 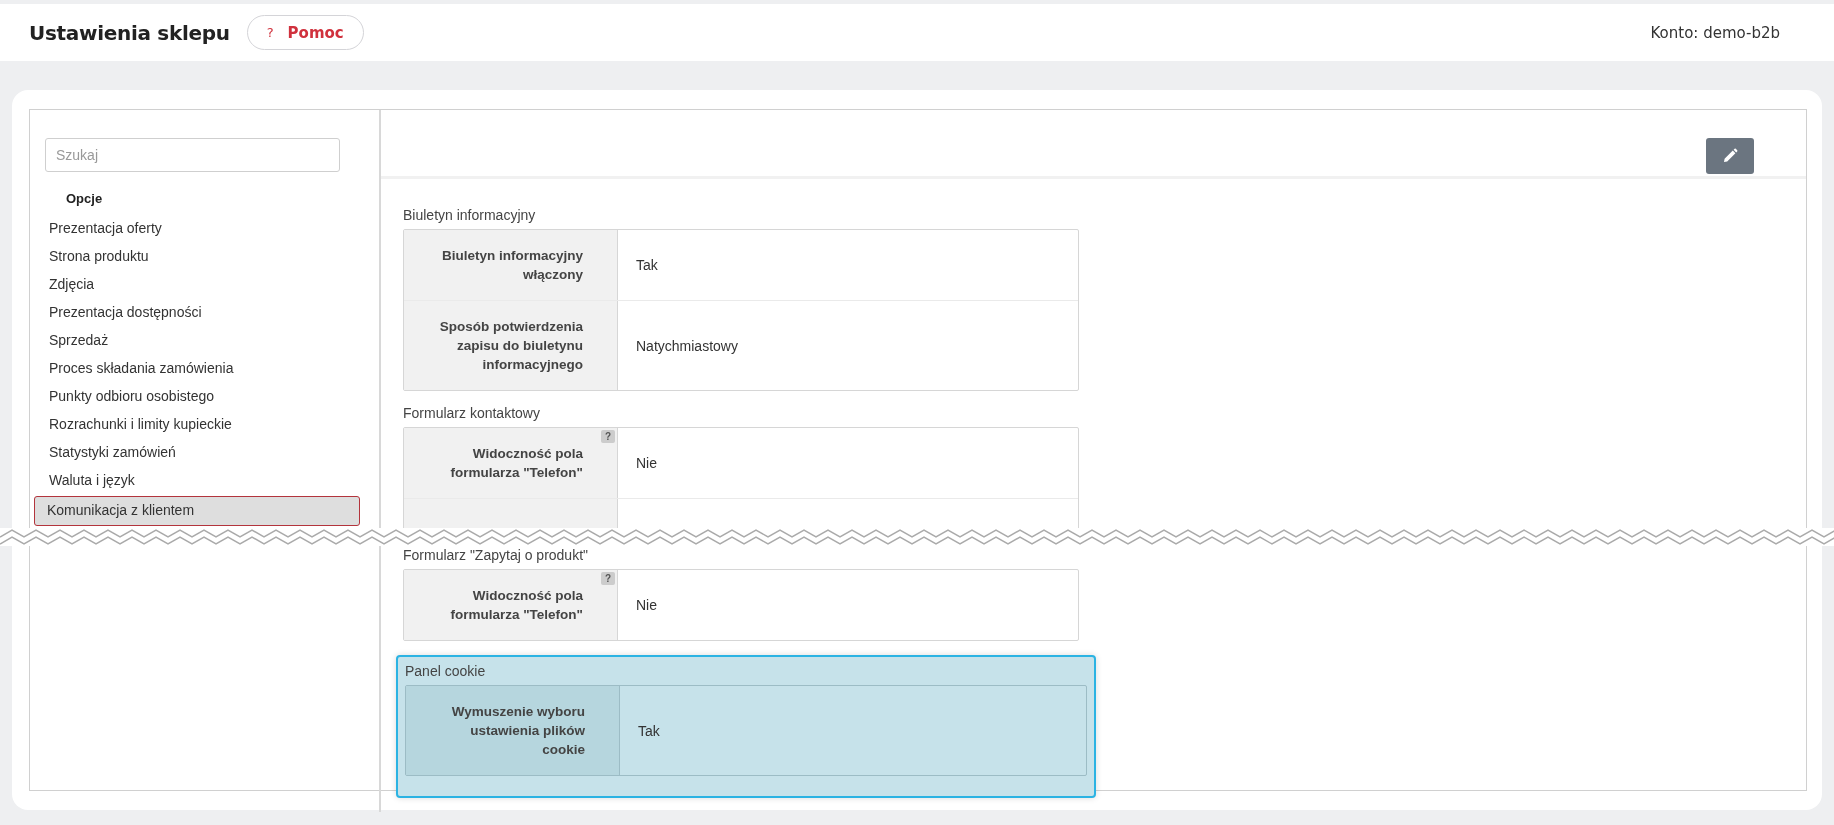 What do you see at coordinates (99, 256) in the screenshot?
I see `sidebar-item: Strona produktu` at bounding box center [99, 256].